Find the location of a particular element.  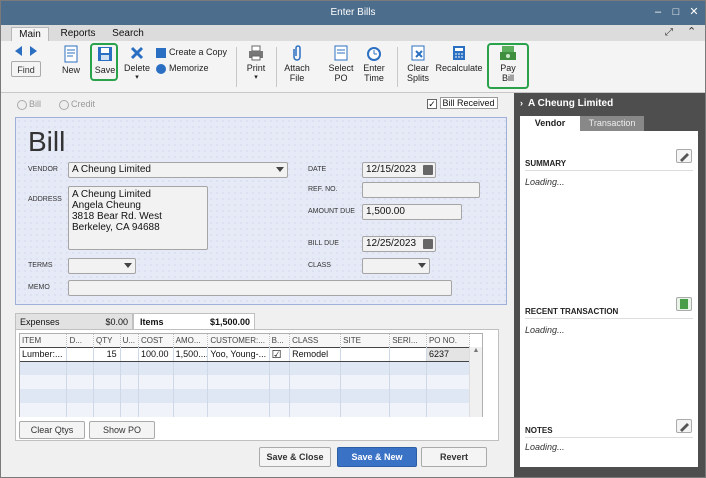

create-copy-label: Create a Copy is located at coordinates (198, 52).